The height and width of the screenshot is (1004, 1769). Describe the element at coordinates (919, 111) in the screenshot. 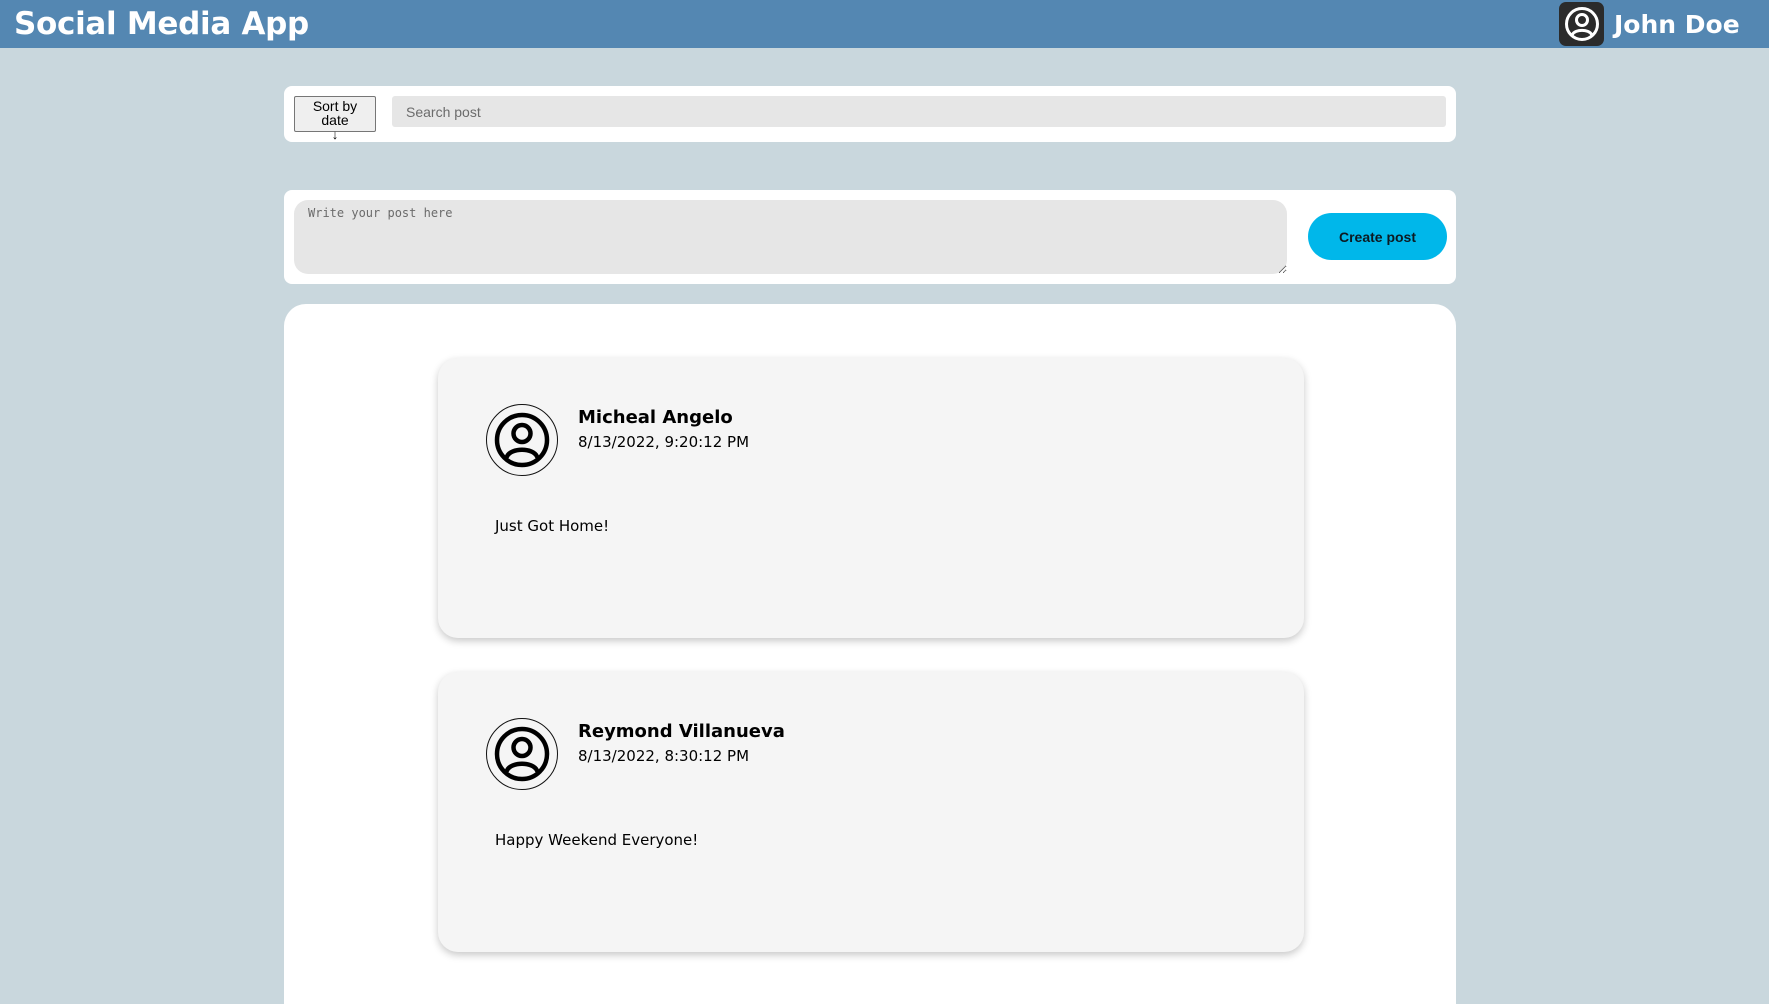

I see `search-input` at that location.